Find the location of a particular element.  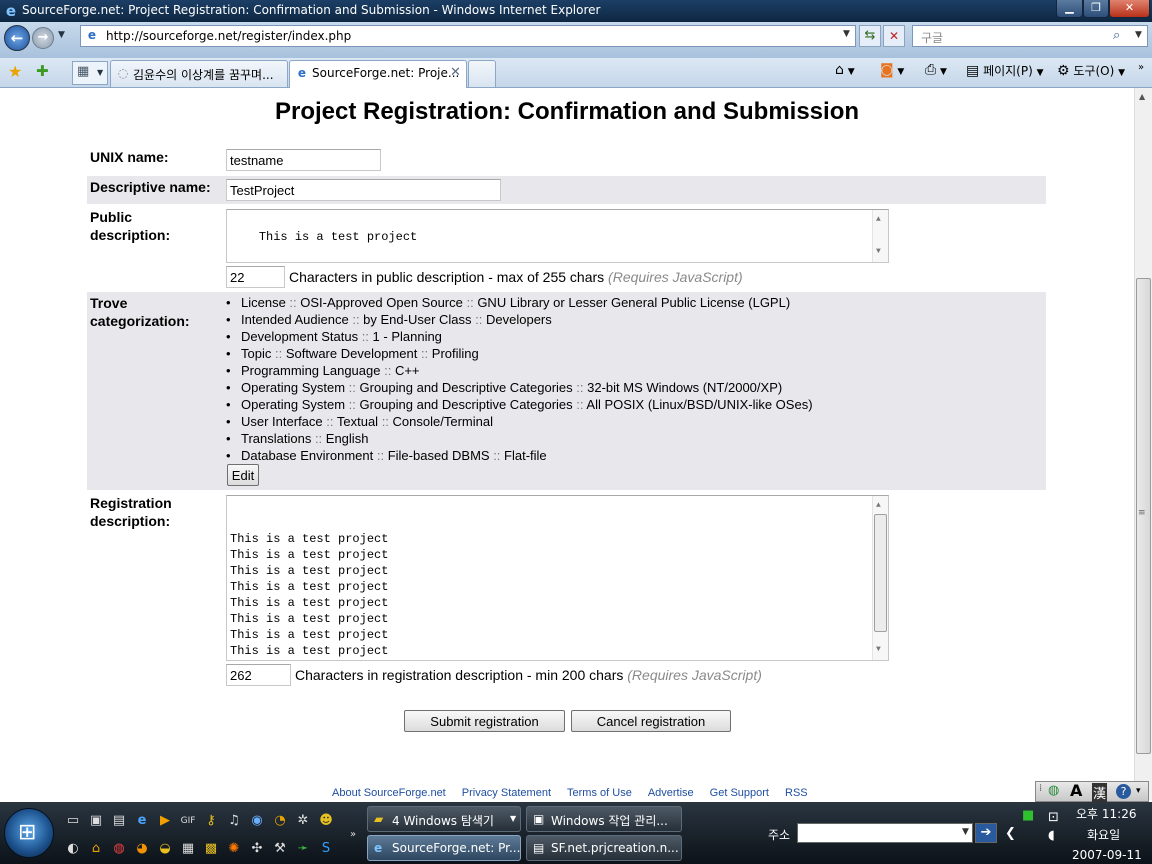

registration-description-scrollbar: ▲ ▼ is located at coordinates (880, 578).